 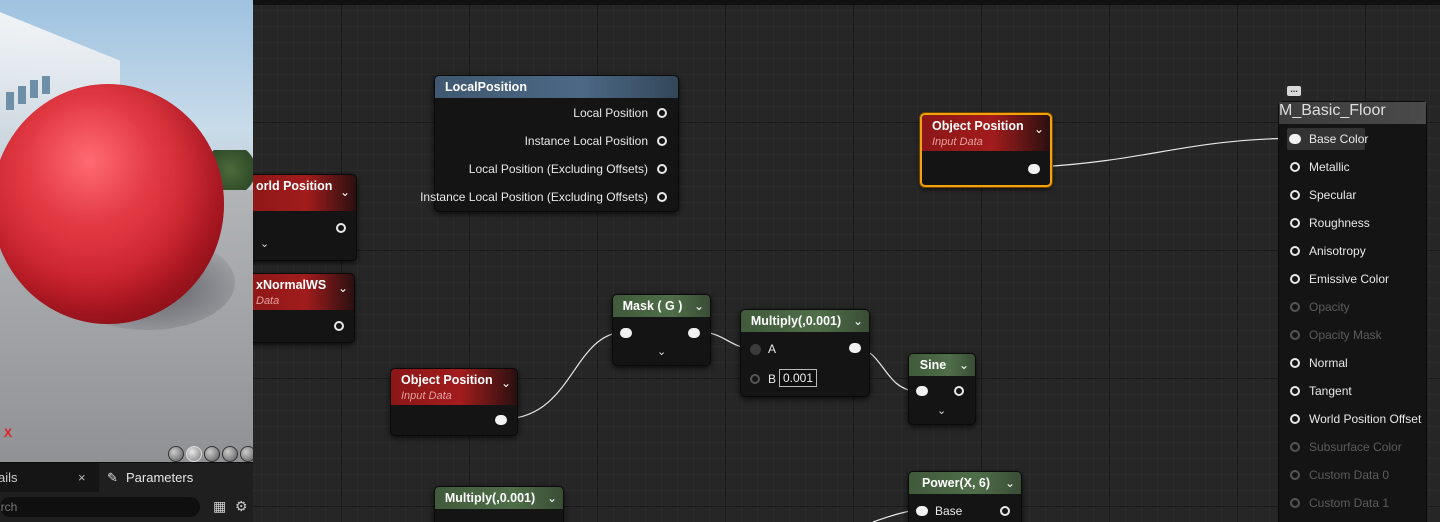 What do you see at coordinates (1330, 391) in the screenshot?
I see `pin-label: Tangent` at bounding box center [1330, 391].